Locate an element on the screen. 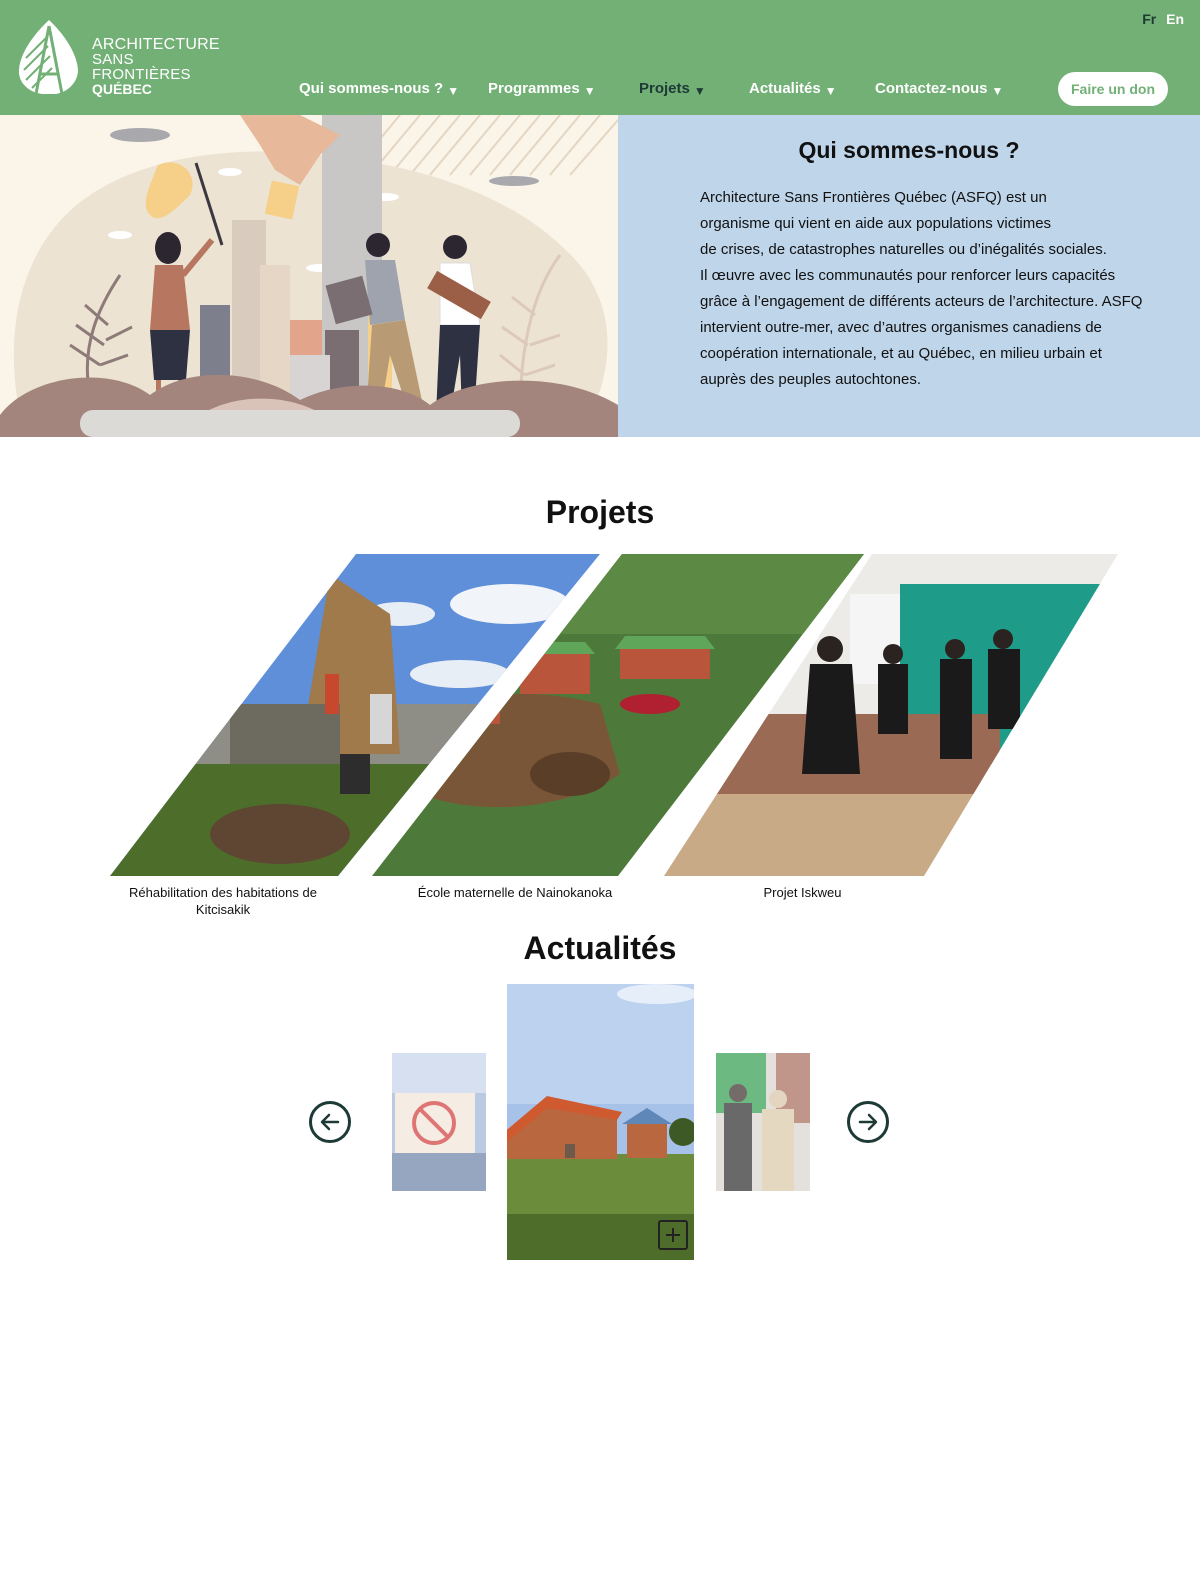  arrow-left-icon is located at coordinates (330, 1122).